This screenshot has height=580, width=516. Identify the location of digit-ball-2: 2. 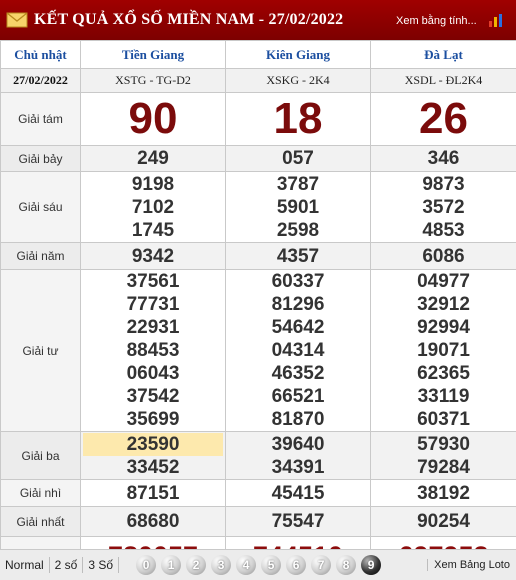
(196, 565).